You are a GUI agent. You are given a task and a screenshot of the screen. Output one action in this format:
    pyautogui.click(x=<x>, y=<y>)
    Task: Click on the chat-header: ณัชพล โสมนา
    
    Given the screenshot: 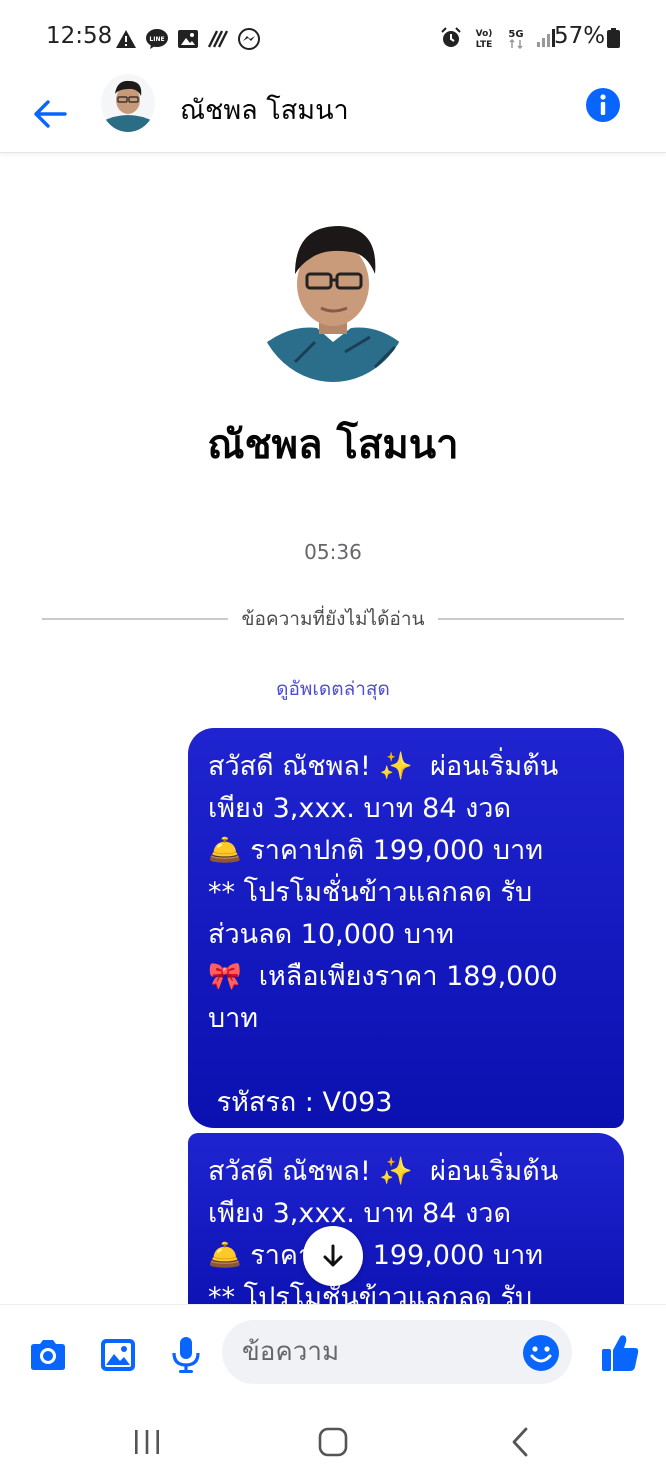 What is the action you would take?
    pyautogui.click(x=333, y=113)
    